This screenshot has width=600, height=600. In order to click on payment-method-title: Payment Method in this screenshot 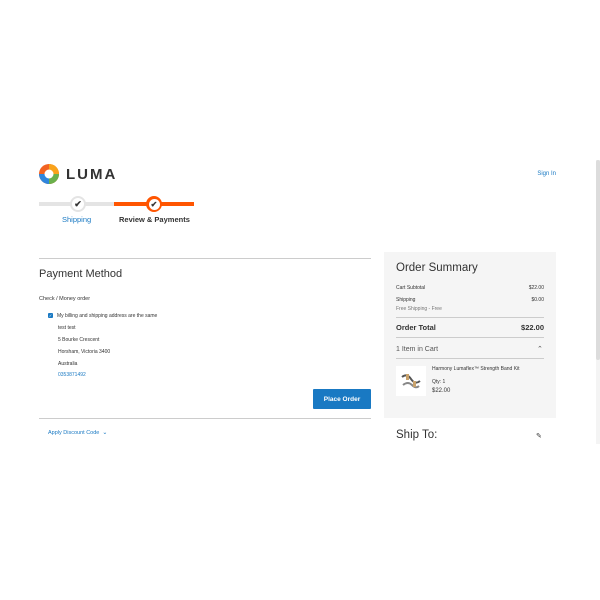, I will do `click(81, 274)`.